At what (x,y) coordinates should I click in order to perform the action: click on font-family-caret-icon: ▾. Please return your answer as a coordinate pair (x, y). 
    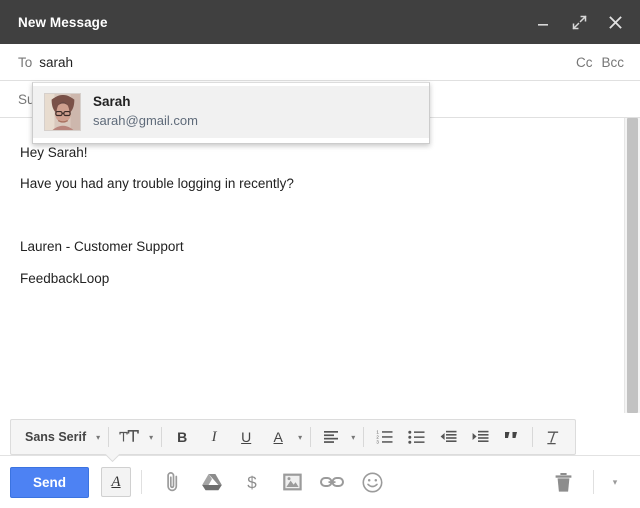
    Looking at the image, I should click on (98, 437).